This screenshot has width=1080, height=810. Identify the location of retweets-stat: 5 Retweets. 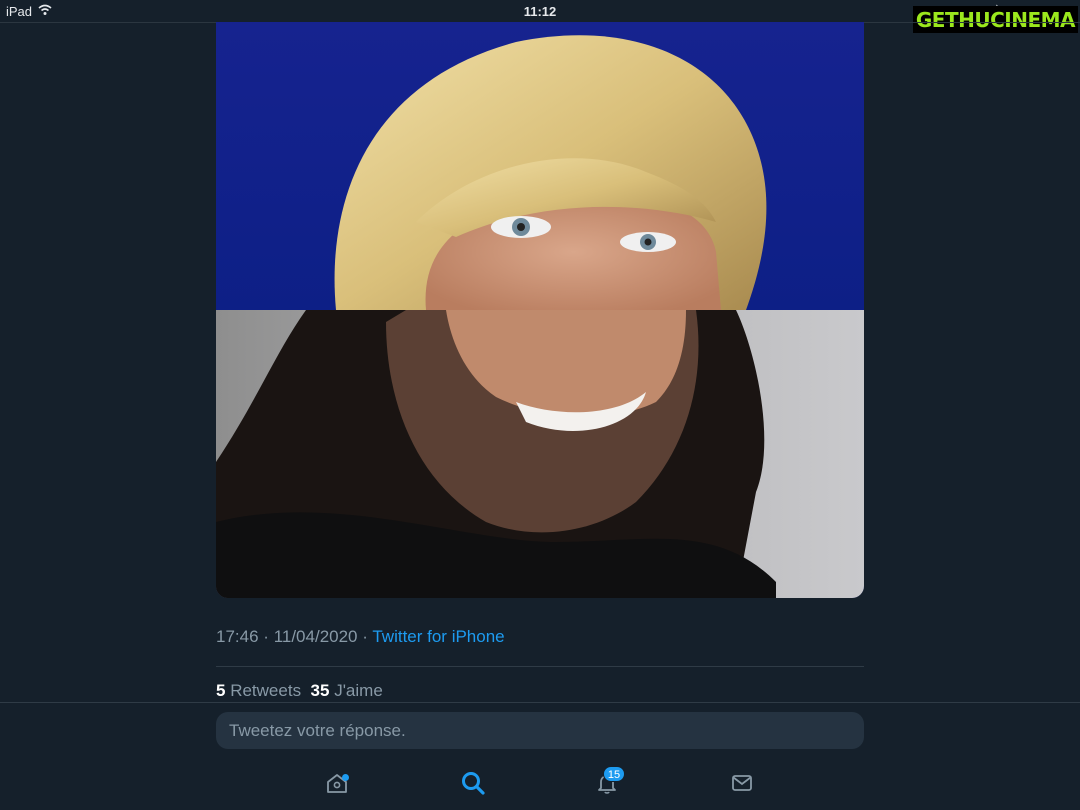
(258, 690).